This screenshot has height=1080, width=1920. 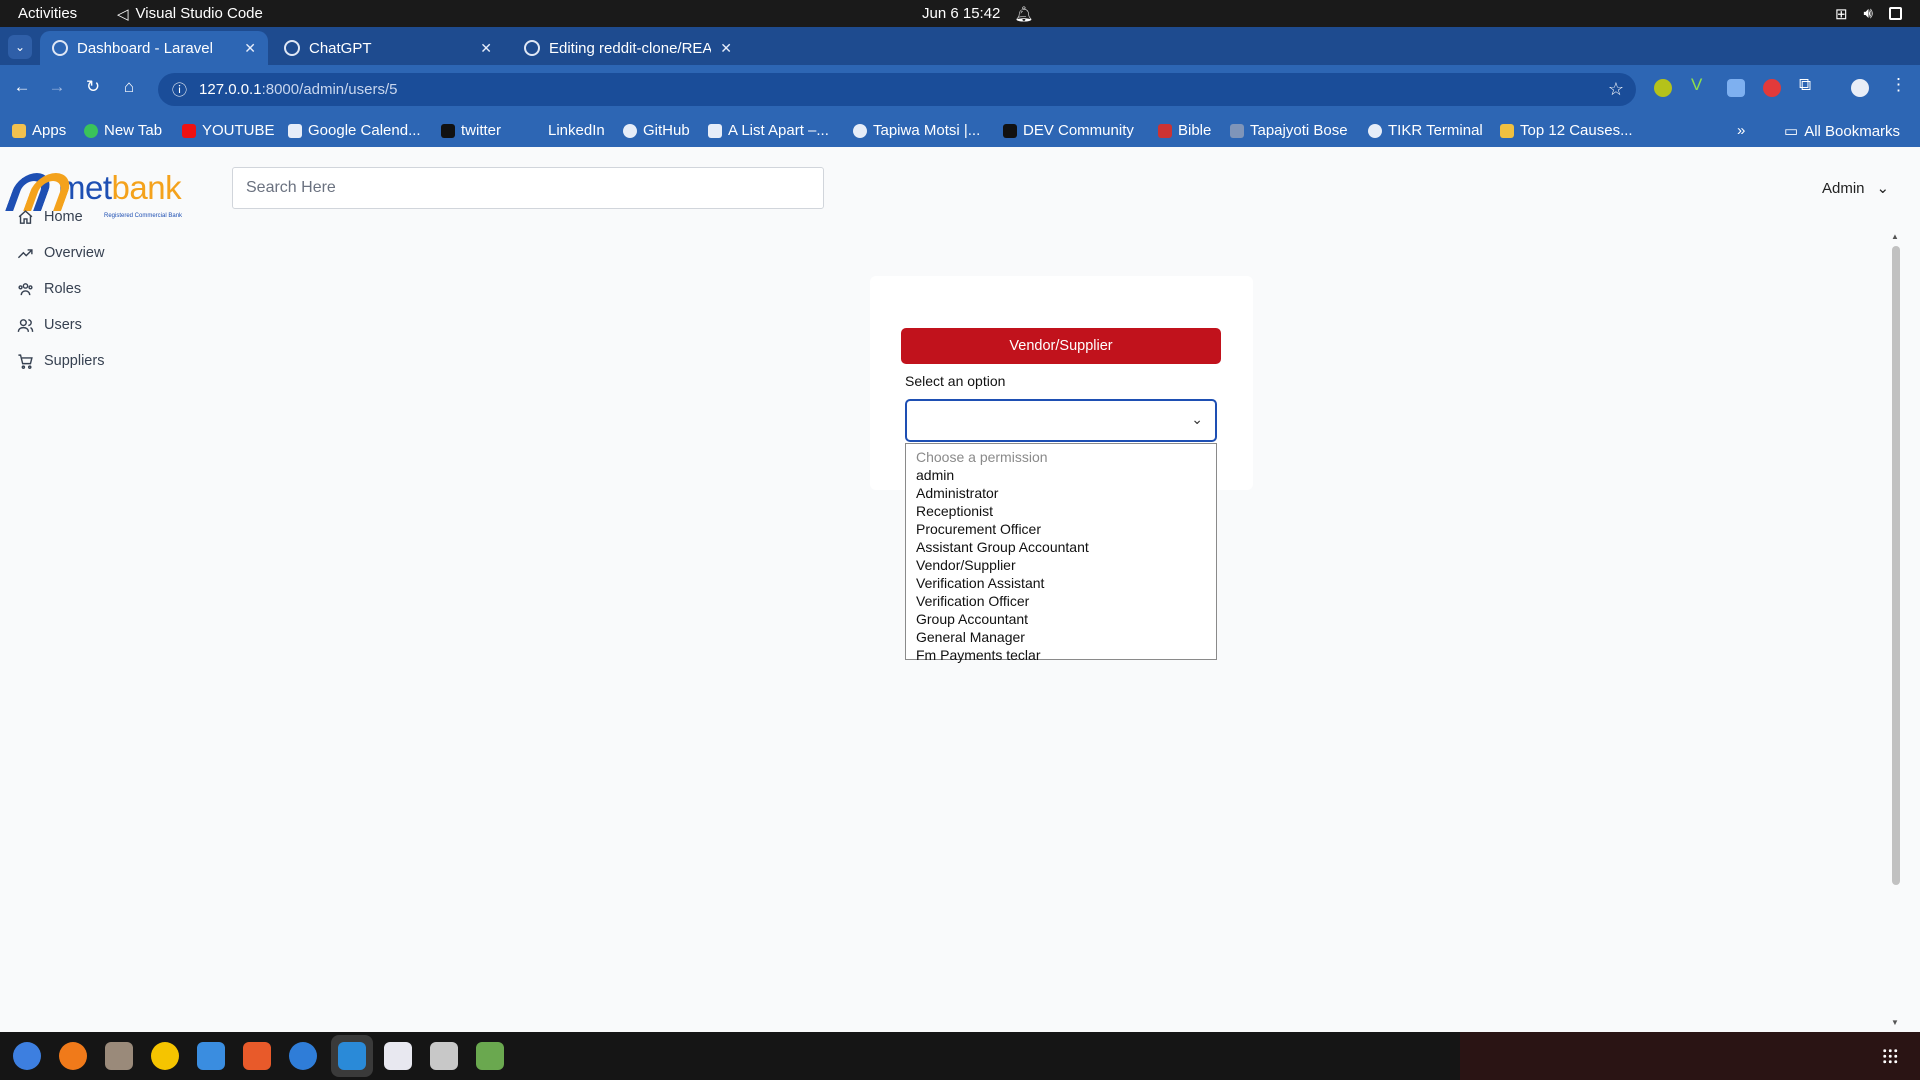 I want to click on browser-menu-icon: ⋮, so click(x=1899, y=84).